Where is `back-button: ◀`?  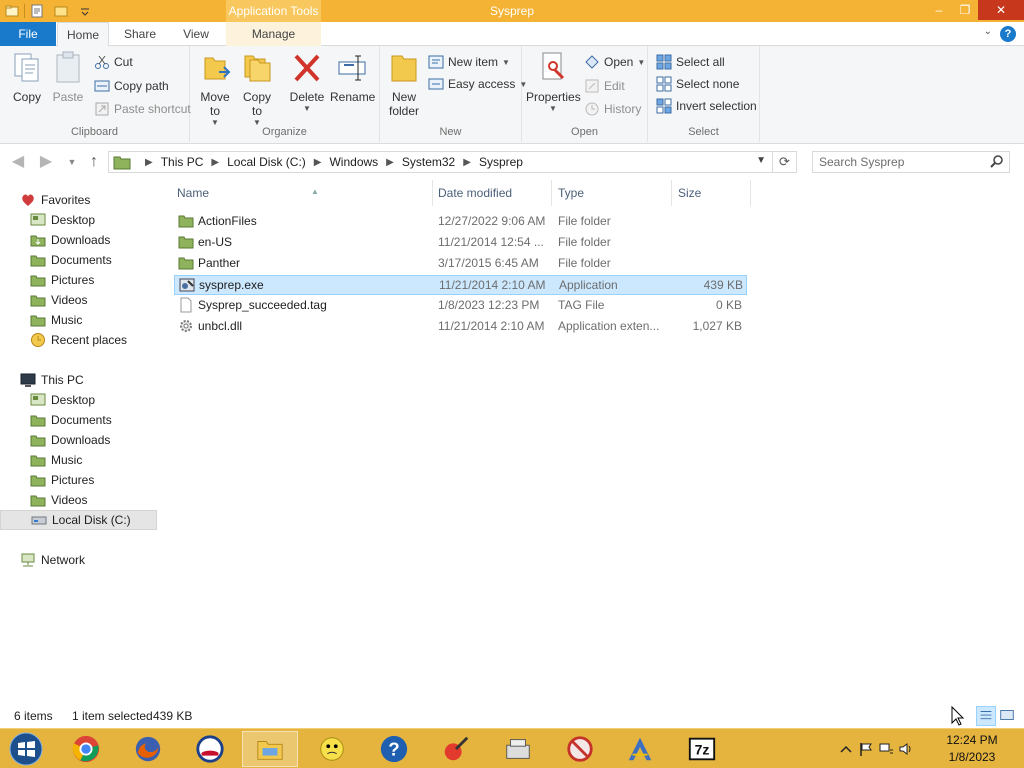
back-button: ◀ is located at coordinates (18, 162).